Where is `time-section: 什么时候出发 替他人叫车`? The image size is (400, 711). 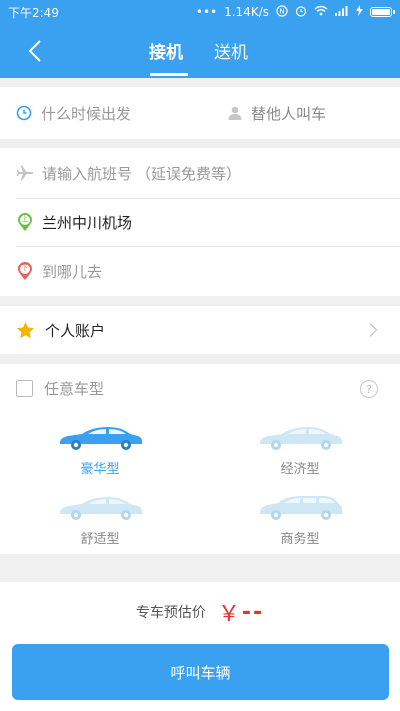
time-section: 什么时候出发 替他人叫车 is located at coordinates (200, 113).